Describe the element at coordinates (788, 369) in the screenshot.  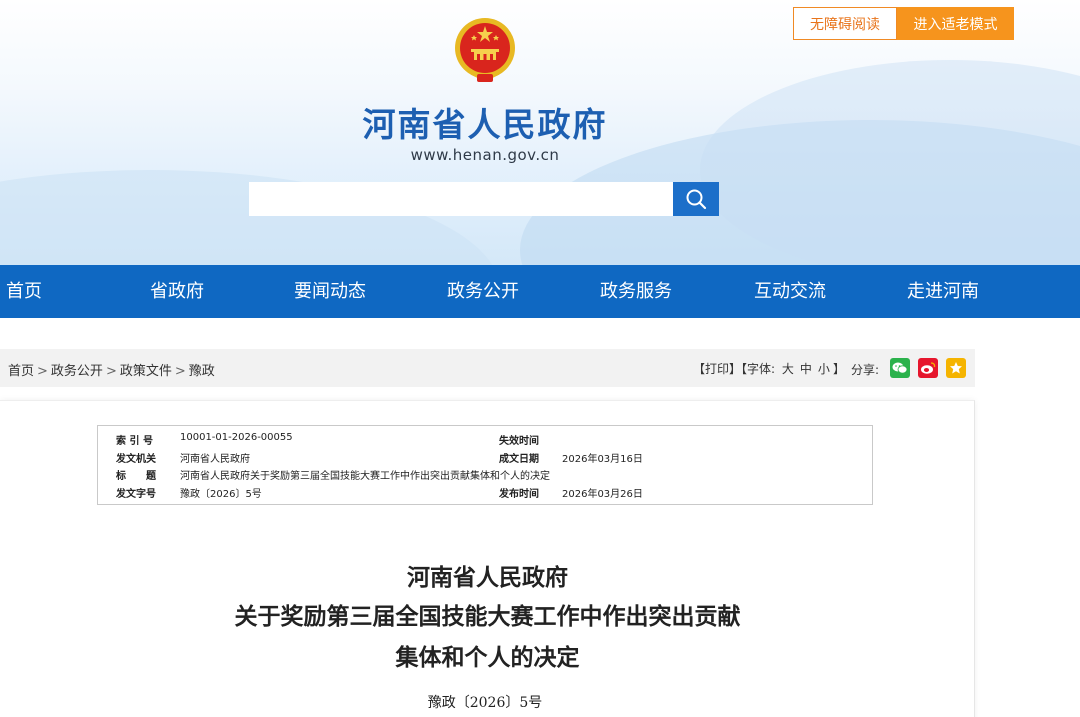
I see `font-large-button: 大` at that location.